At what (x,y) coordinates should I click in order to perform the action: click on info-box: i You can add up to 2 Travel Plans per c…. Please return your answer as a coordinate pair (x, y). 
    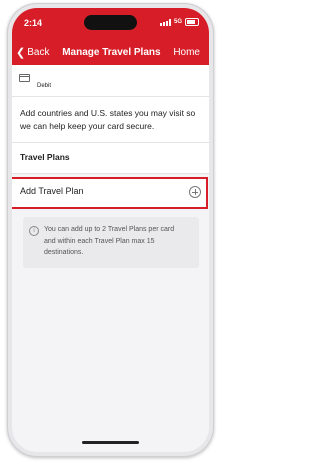
    Looking at the image, I should click on (111, 242).